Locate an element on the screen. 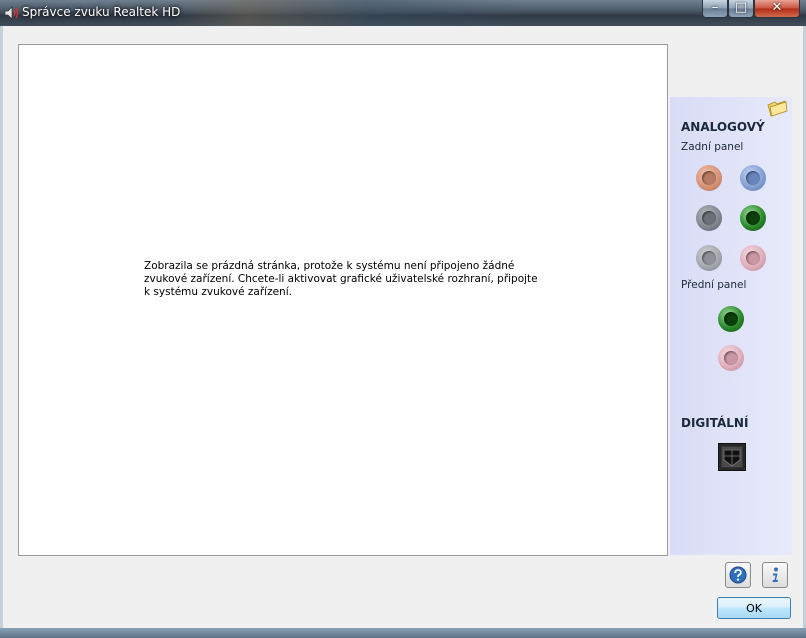  minimize-icon: – is located at coordinates (715, 7).